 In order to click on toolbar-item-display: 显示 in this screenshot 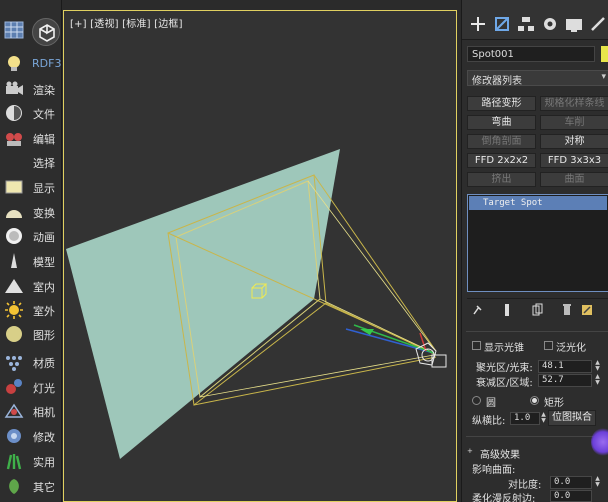, I will do `click(31, 187)`.